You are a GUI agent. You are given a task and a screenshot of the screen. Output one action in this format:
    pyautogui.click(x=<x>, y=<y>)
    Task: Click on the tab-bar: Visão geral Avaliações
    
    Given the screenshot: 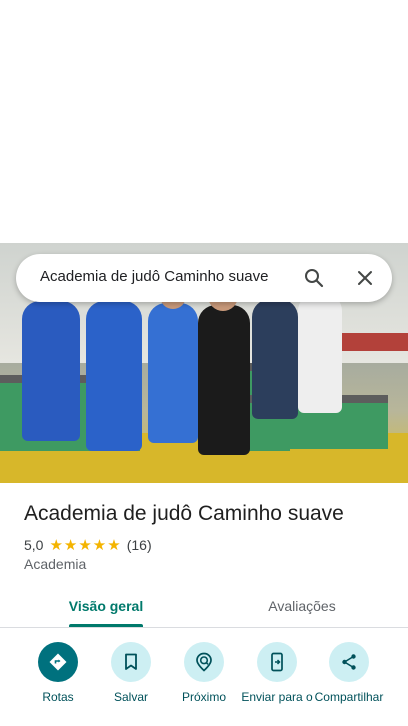 What is the action you would take?
    pyautogui.click(x=204, y=606)
    